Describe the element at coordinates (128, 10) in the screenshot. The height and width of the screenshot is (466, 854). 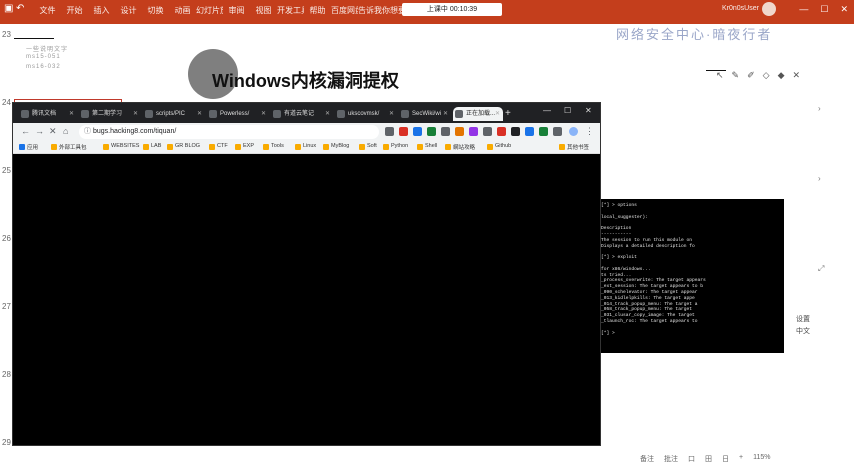
I see `menu-design: 设计` at that location.